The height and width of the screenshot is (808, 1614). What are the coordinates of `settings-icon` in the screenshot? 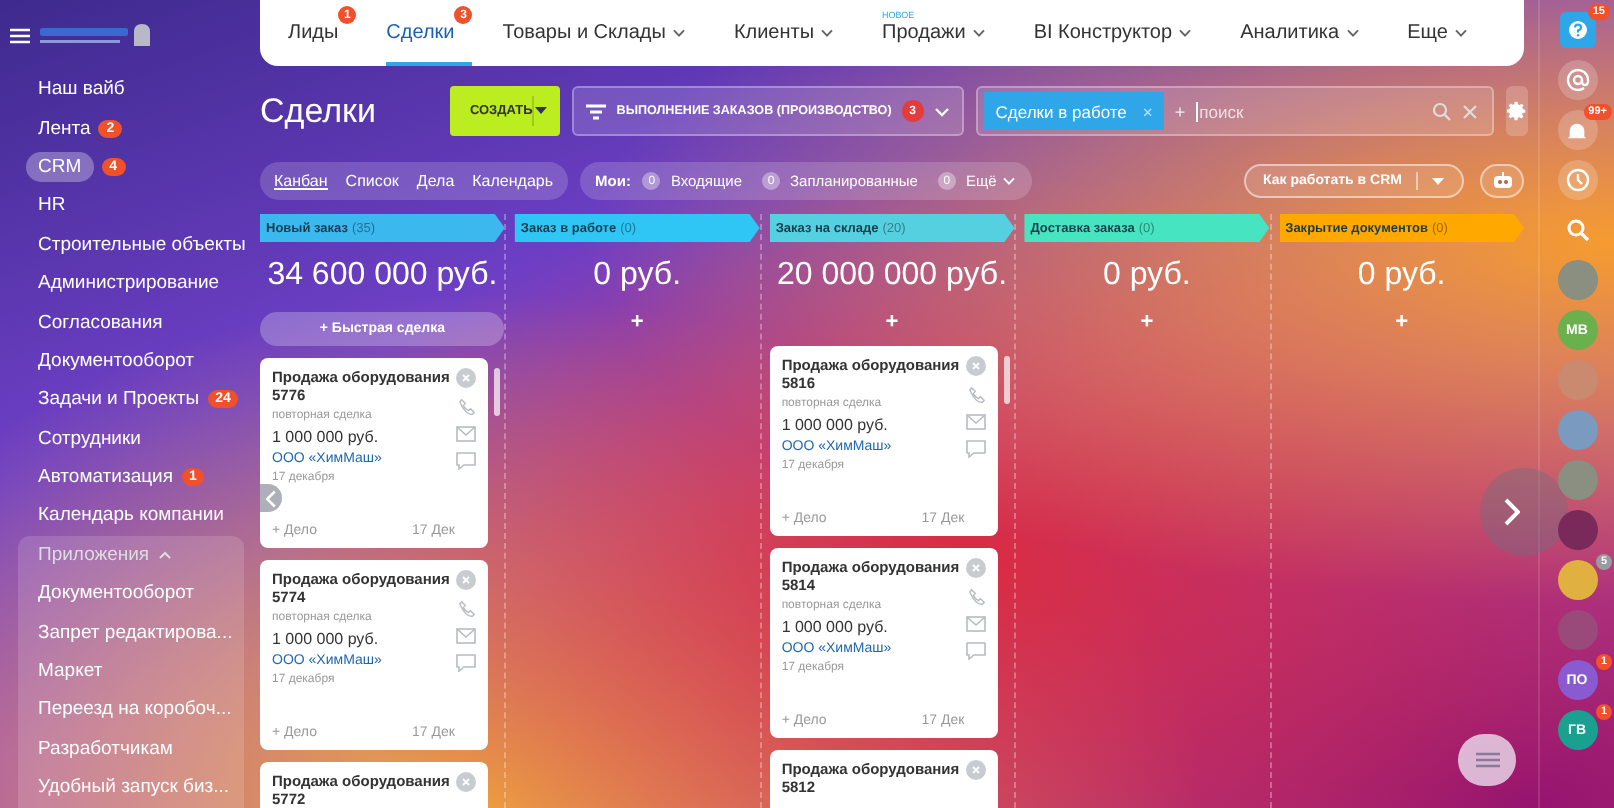 It's located at (1516, 111).